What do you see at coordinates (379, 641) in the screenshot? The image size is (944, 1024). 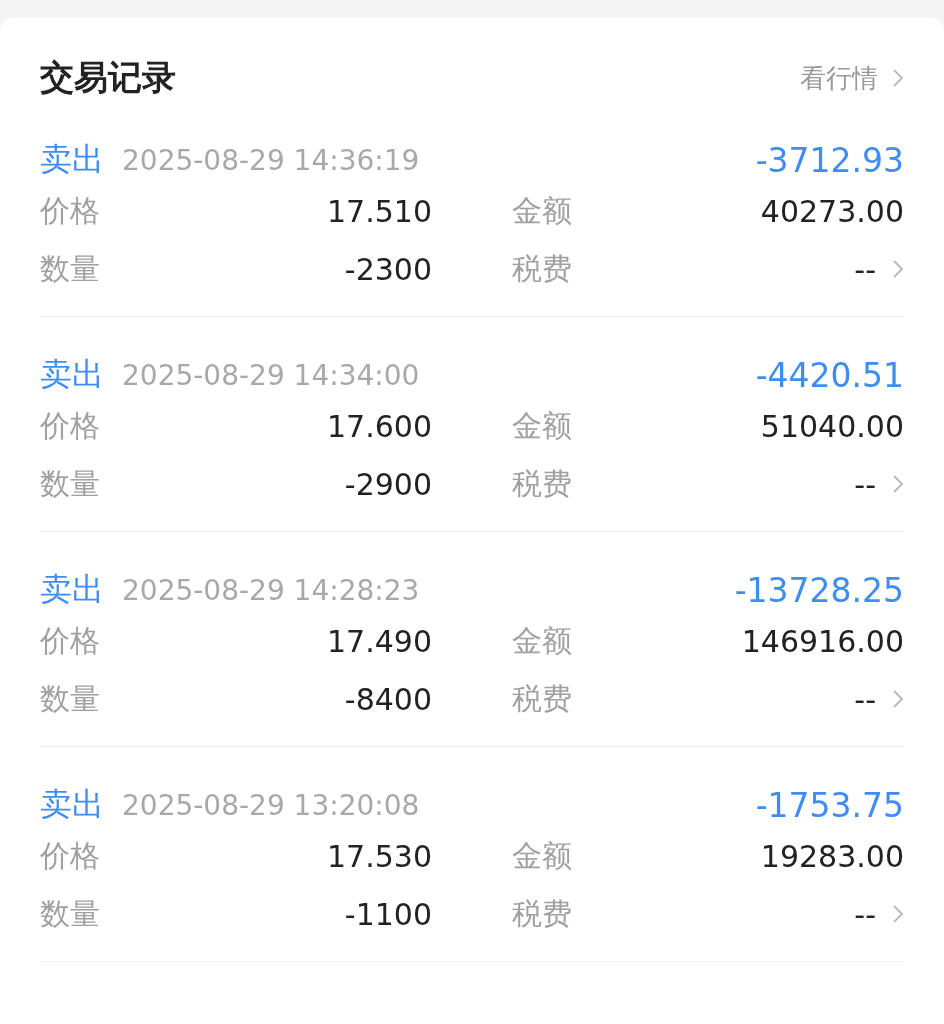 I see `price-value: 17.490` at bounding box center [379, 641].